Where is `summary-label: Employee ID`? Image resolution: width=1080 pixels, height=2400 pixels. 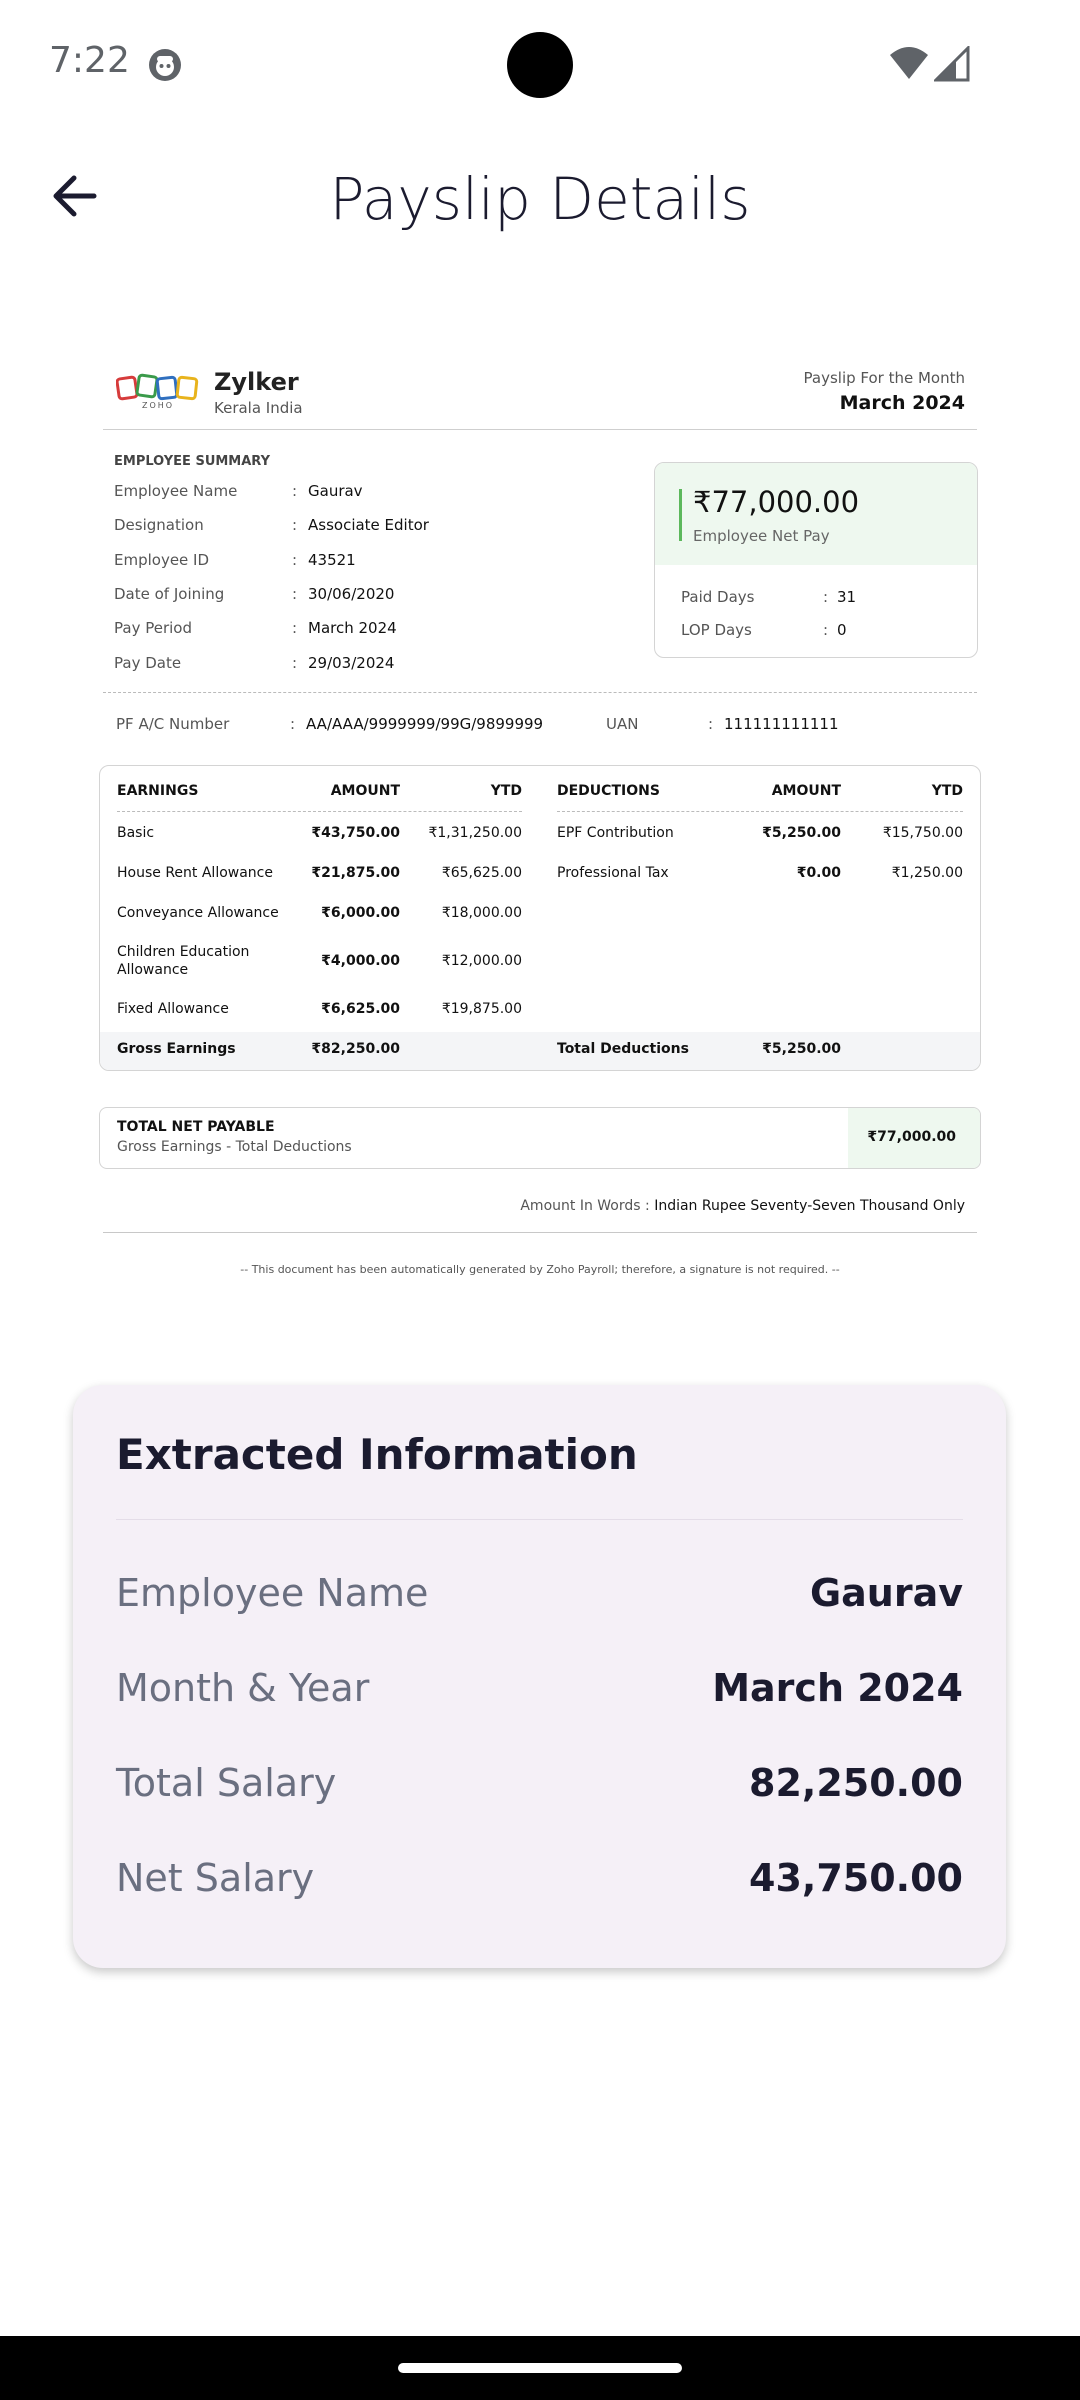
summary-label: Employee ID is located at coordinates (162, 560).